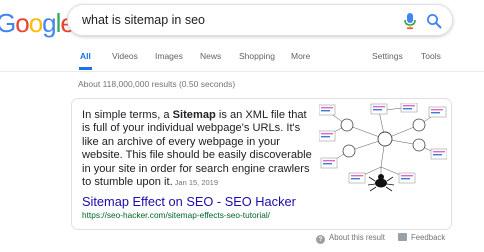  Describe the element at coordinates (194, 115) in the screenshot. I see `snippet-bold-term: Sitemap` at that location.